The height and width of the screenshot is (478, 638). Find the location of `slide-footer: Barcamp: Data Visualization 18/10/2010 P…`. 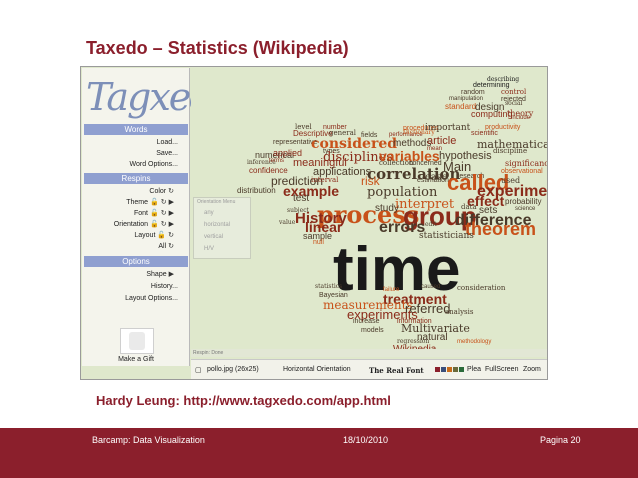

slide-footer: Barcamp: Data Visualization 18/10/2010 P… is located at coordinates (319, 453).